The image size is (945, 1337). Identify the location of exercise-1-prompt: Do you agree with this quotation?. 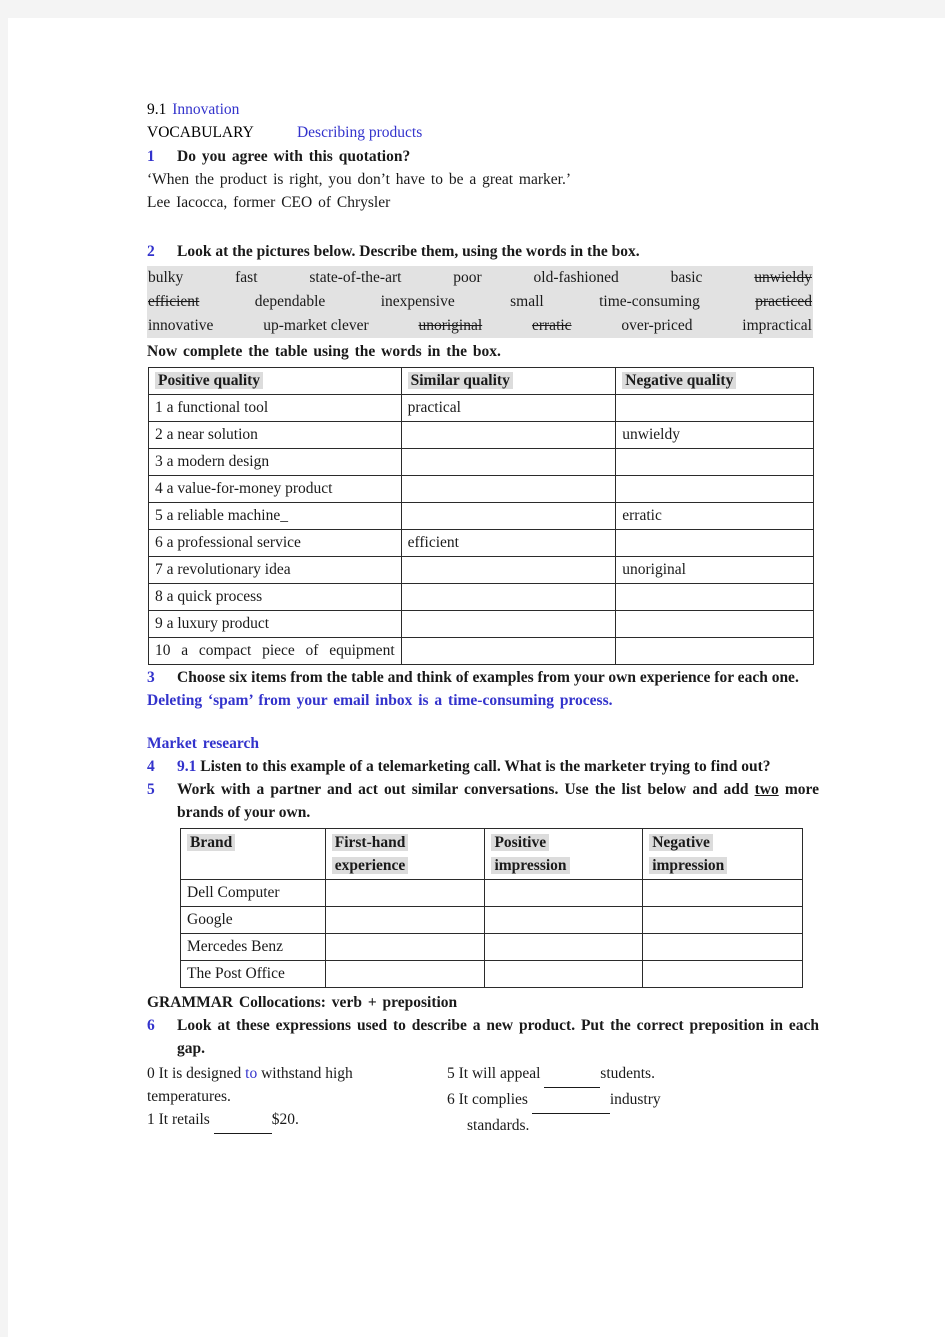
(294, 156).